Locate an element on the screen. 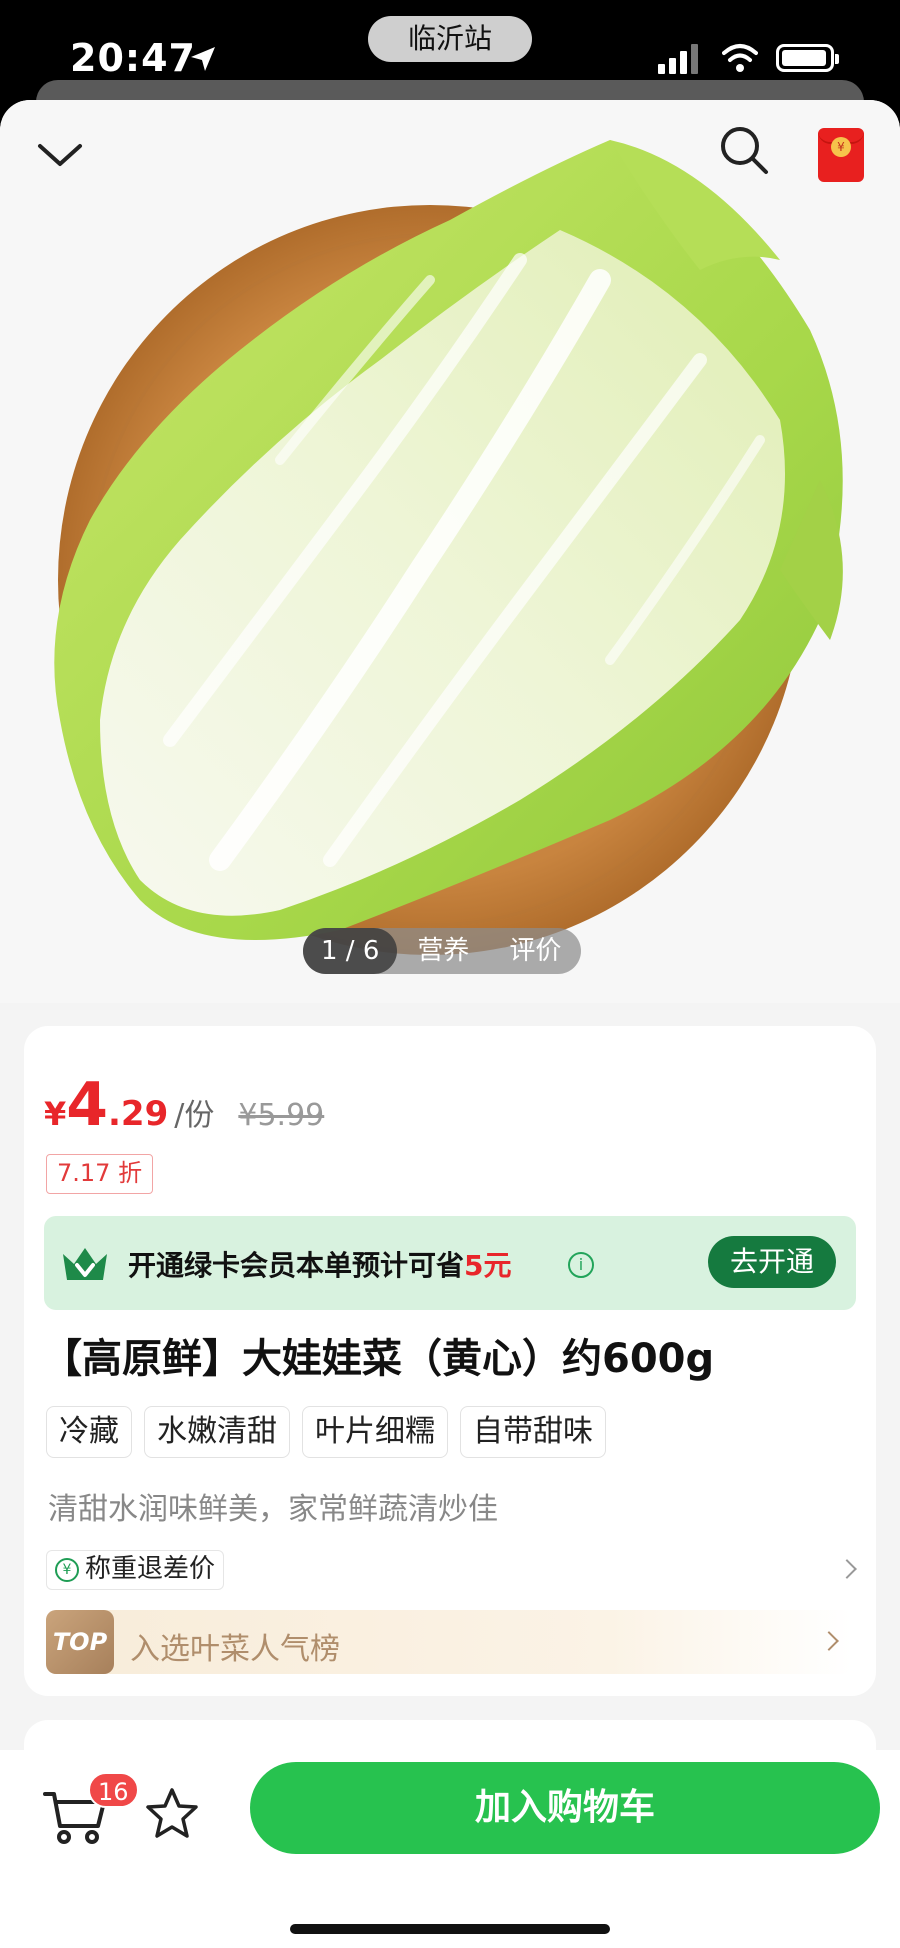 Image resolution: width=900 pixels, height=1948 pixels. favorite-star-icon is located at coordinates (172, 1814).